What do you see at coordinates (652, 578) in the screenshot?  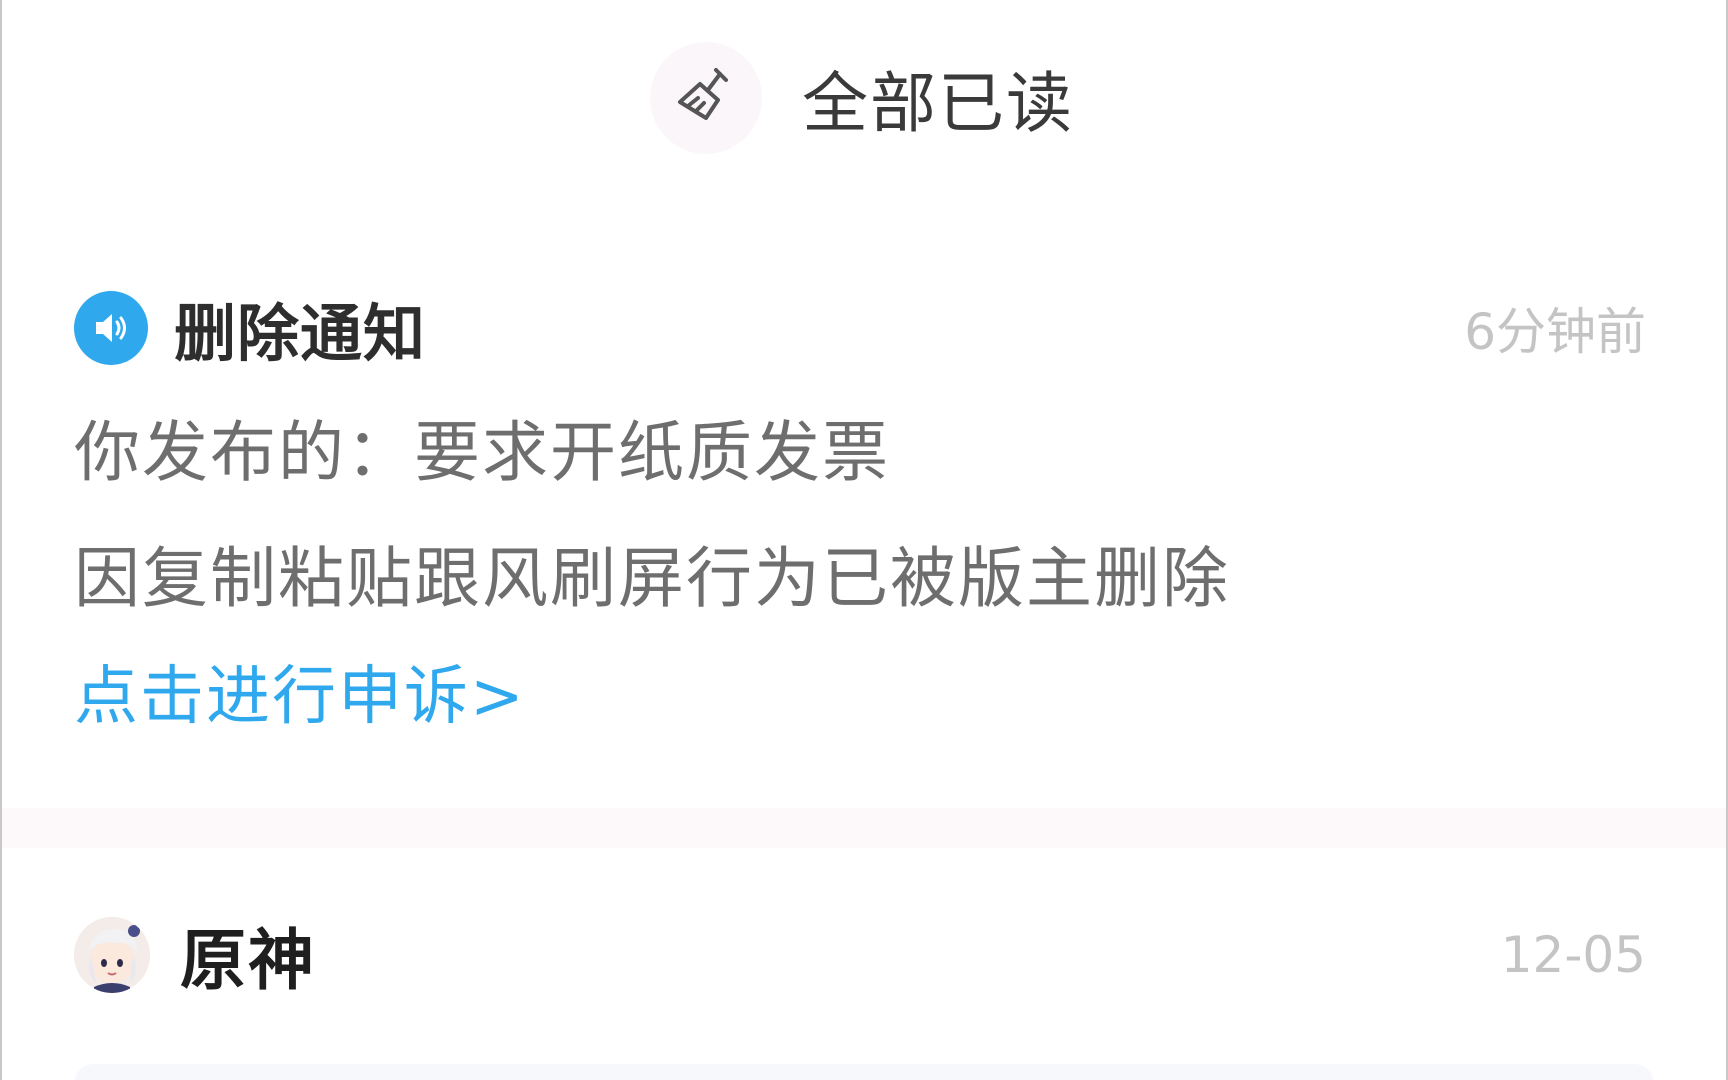 I see `notice-body-line: 因复制粘贴跟风刷屏行为已被版主删除` at bounding box center [652, 578].